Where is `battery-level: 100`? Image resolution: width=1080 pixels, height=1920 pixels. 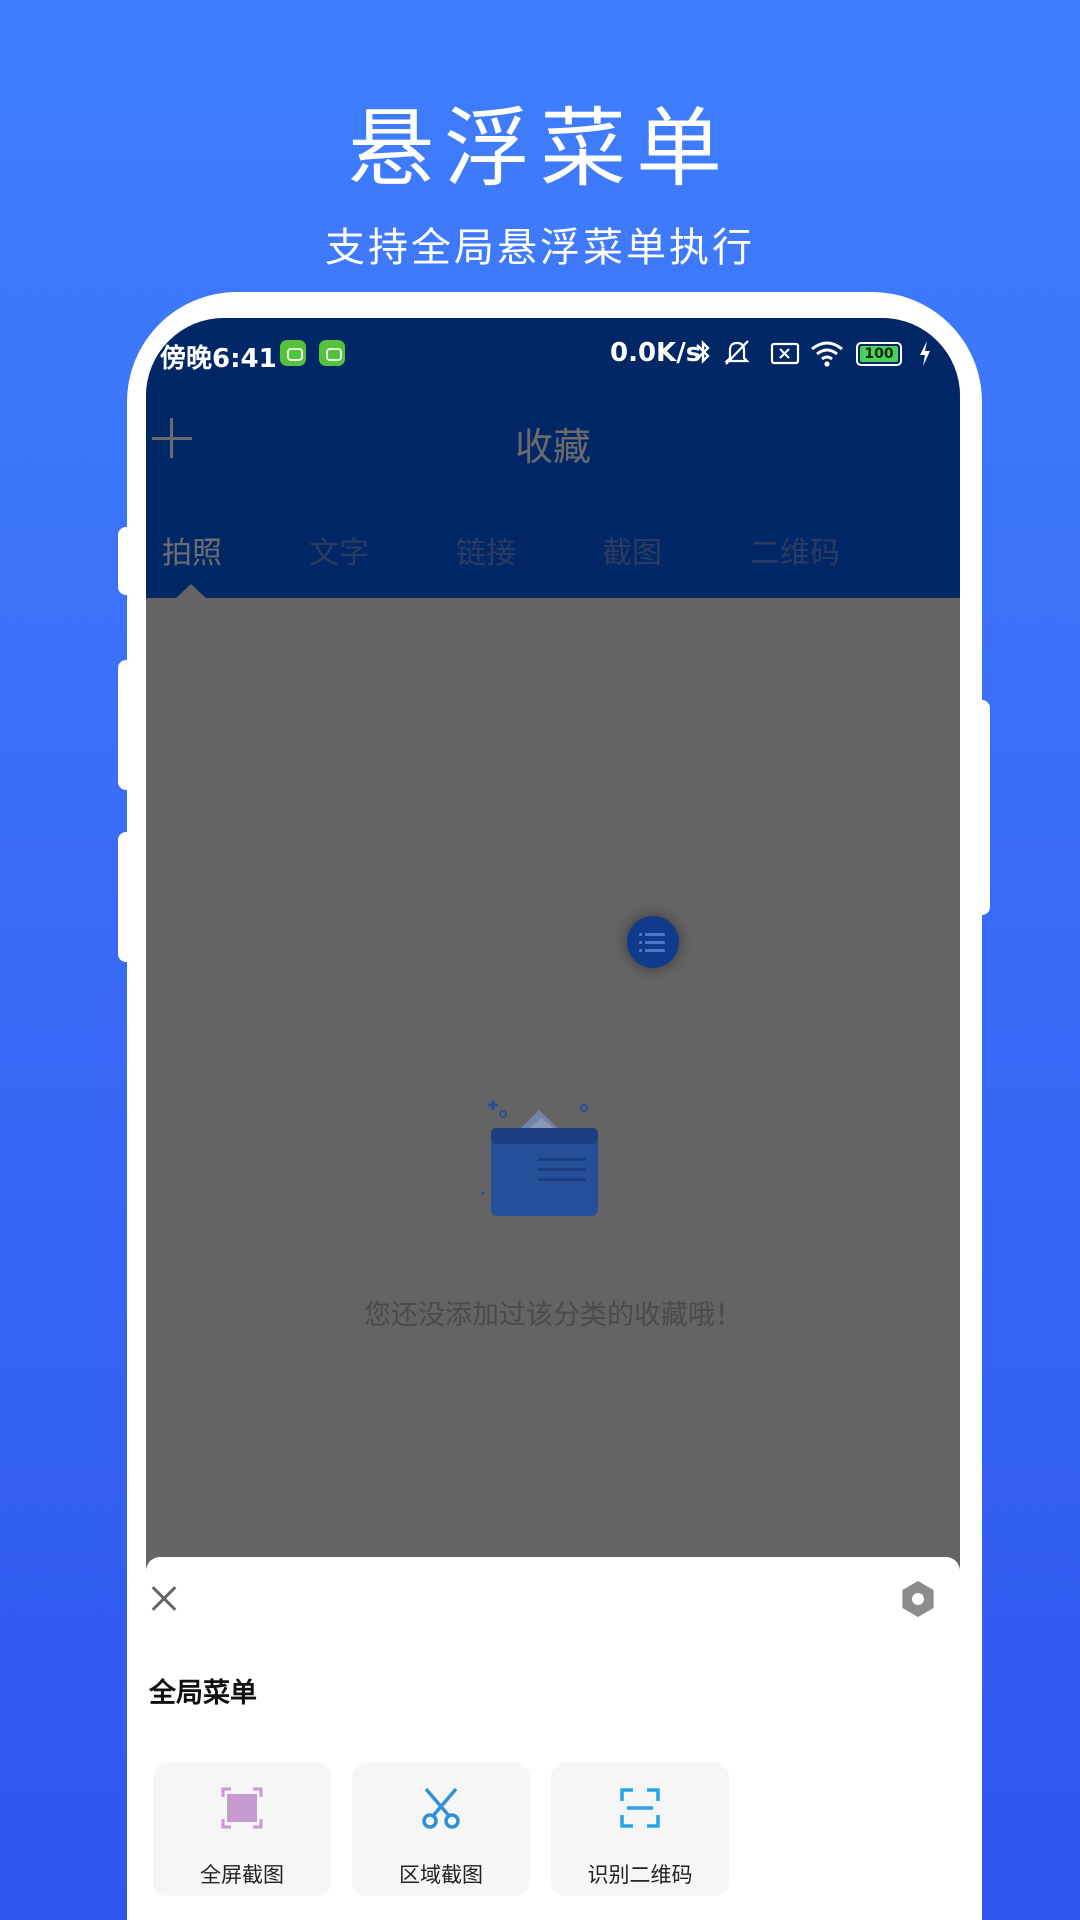
battery-level: 100 is located at coordinates (879, 354).